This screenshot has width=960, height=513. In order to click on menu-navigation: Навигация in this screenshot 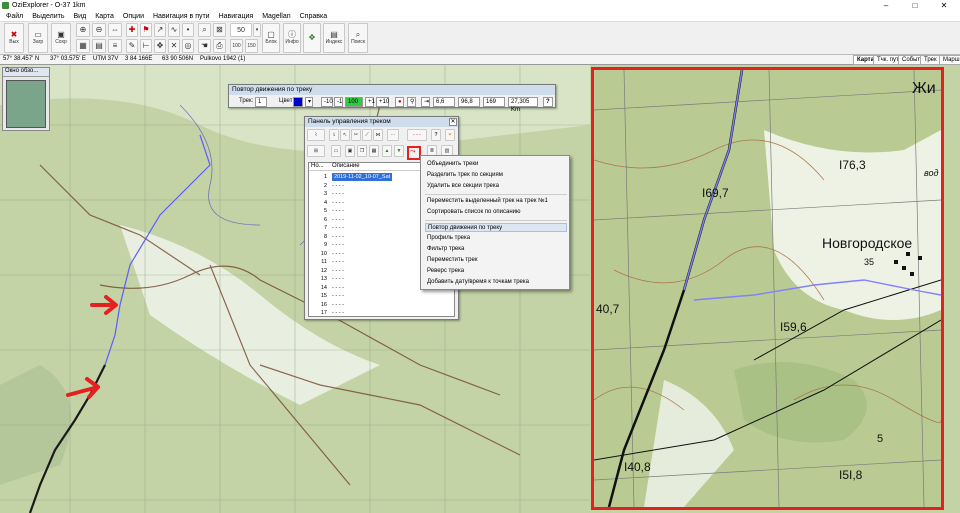, I will do `click(236, 16)`.